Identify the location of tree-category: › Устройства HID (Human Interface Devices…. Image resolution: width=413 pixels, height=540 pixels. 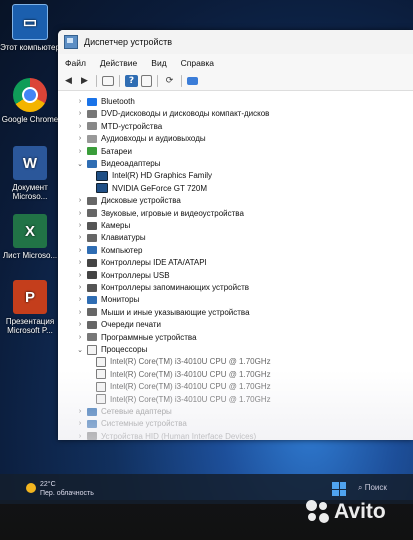
(166, 435).